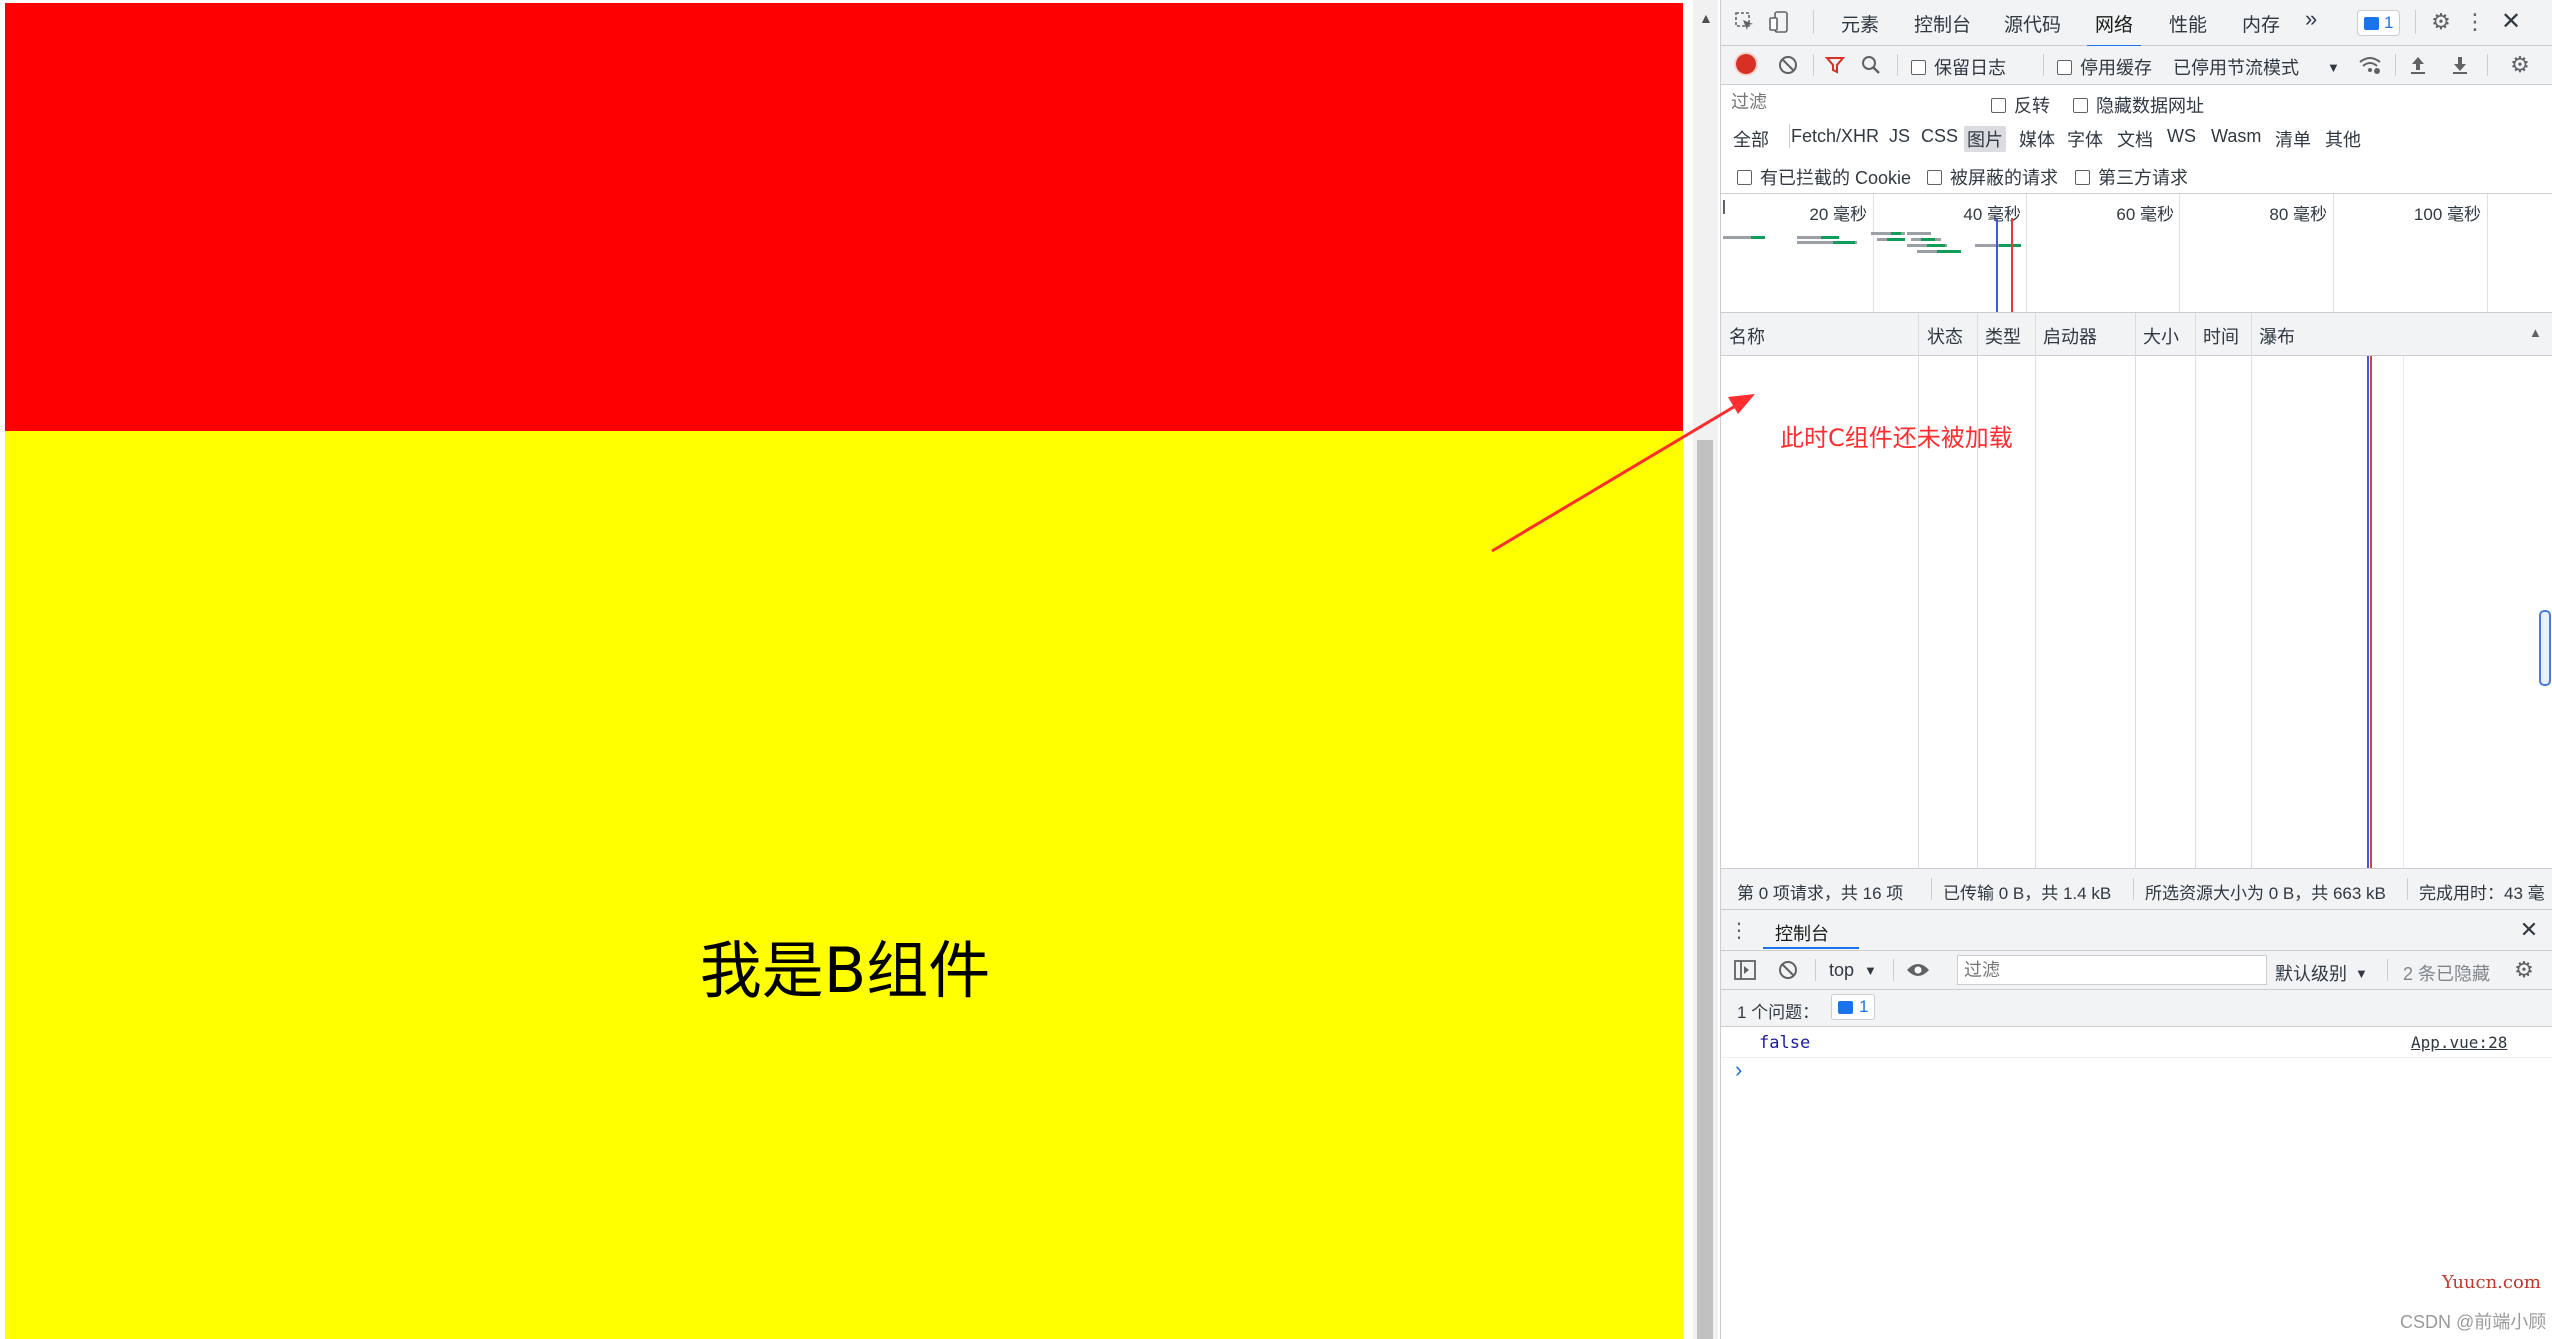  I want to click on resources-size: 所选资源大小为 0 B，共 663 kB, so click(2265, 893).